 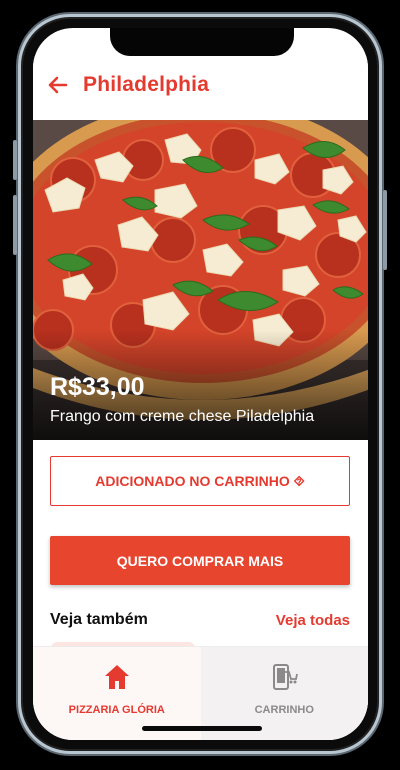 I want to click on added-to-cart-button: ADICIONADO NO CARRINHO ⯑, so click(x=200, y=481).